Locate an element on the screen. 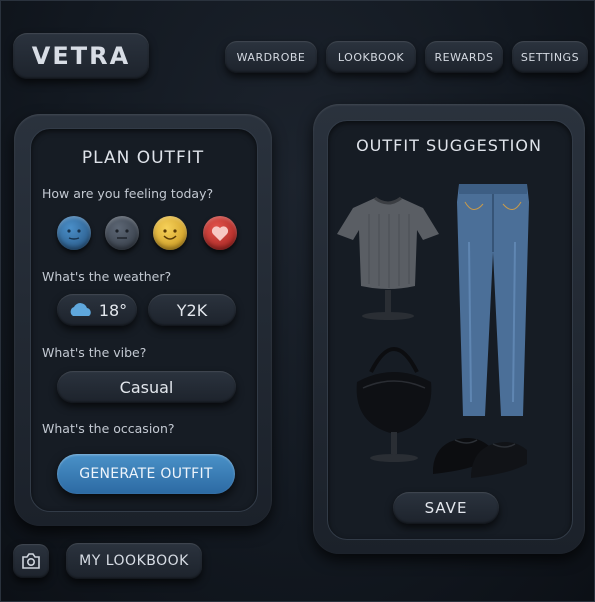  cloud-icon is located at coordinates (81, 310).